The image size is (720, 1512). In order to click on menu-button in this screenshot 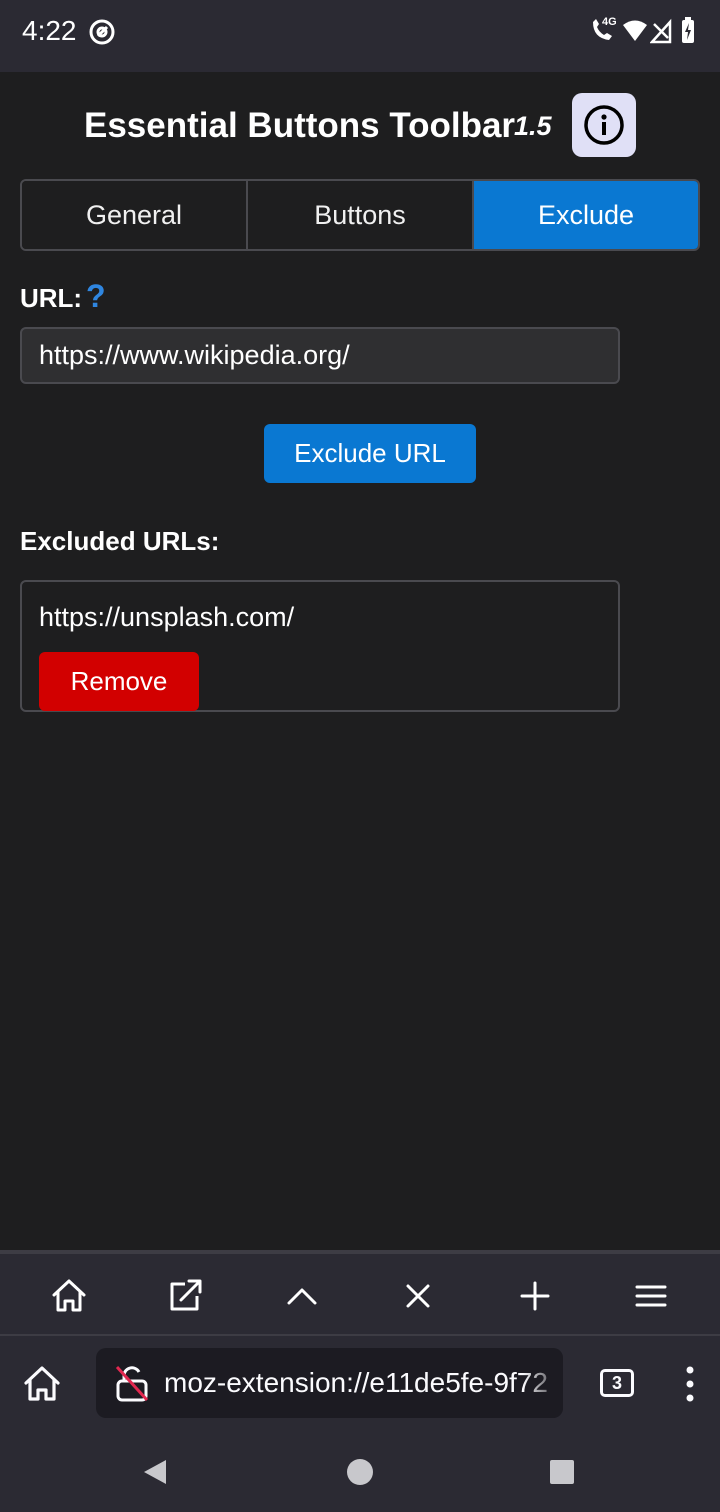, I will do `click(651, 1296)`.